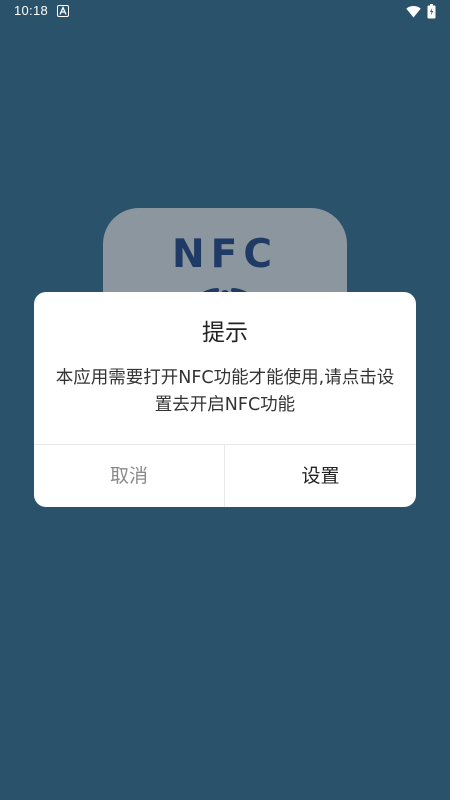 This screenshot has width=450, height=800. What do you see at coordinates (225, 333) in the screenshot?
I see `dialog-title: 提示` at bounding box center [225, 333].